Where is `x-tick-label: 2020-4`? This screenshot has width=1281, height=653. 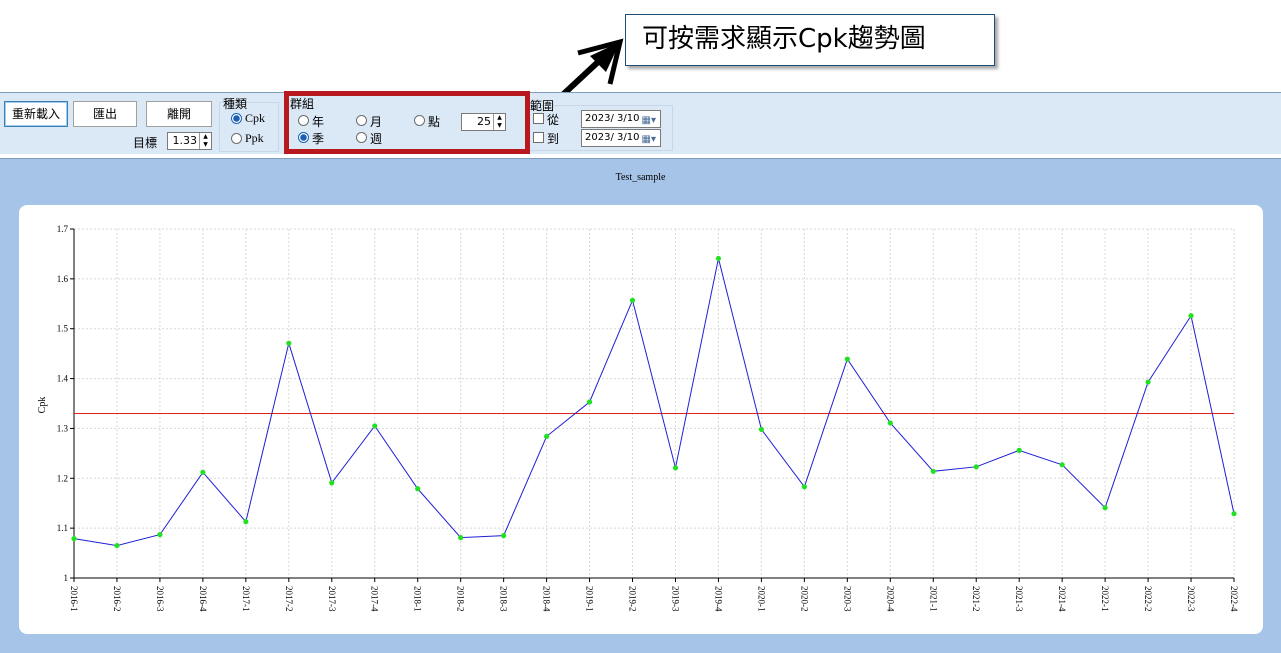 x-tick-label: 2020-4 is located at coordinates (890, 599).